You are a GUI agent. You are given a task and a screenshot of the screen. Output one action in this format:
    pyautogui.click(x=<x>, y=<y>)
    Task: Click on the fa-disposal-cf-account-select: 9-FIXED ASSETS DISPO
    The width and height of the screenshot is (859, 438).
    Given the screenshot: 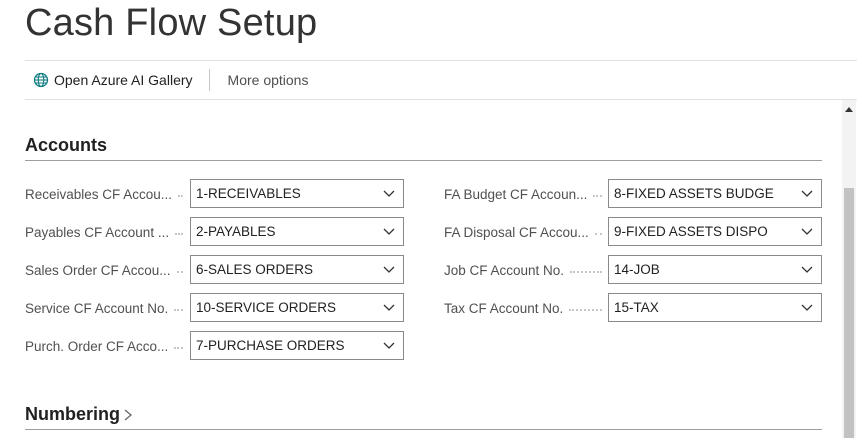 What is the action you would take?
    pyautogui.click(x=715, y=231)
    